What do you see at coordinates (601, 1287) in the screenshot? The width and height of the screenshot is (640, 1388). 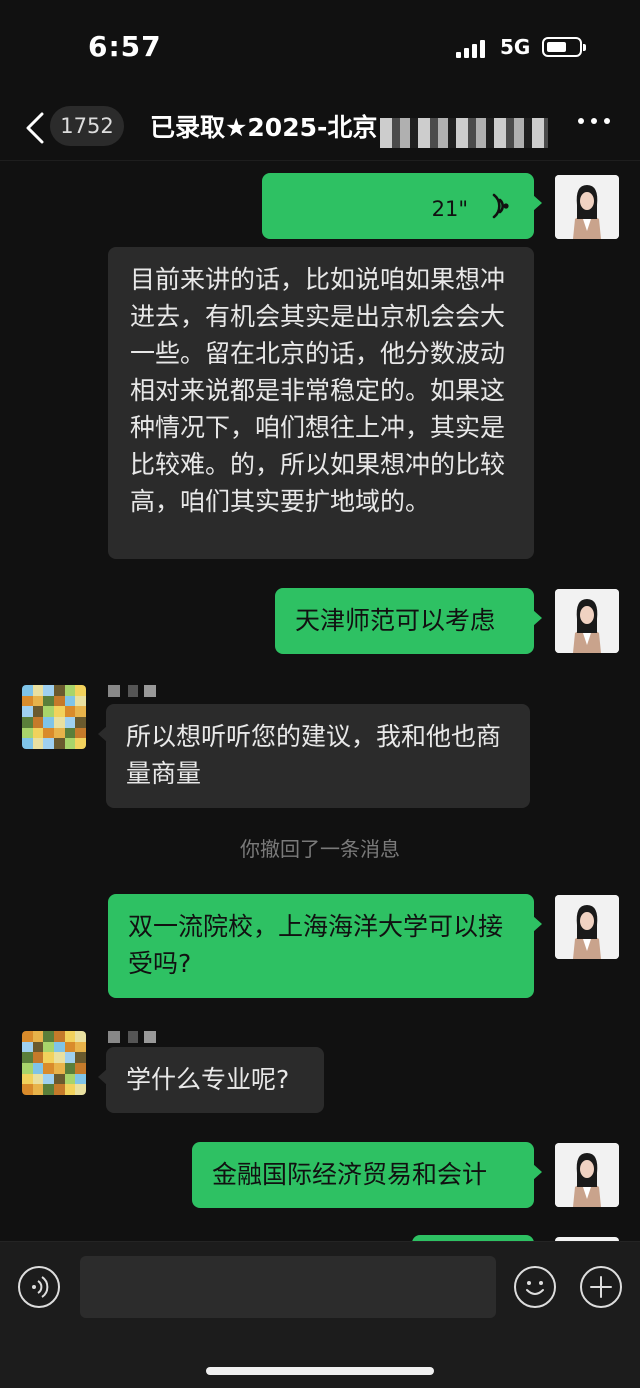 I see `add-icon` at bounding box center [601, 1287].